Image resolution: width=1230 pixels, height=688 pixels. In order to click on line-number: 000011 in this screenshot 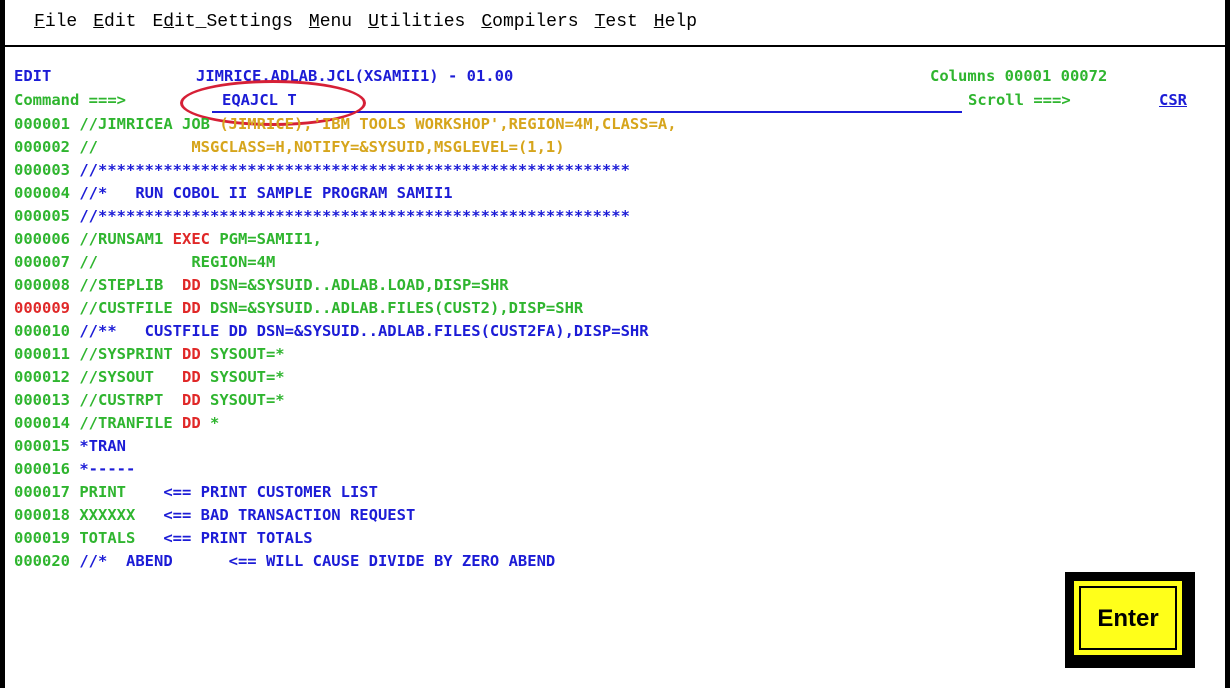, I will do `click(42, 354)`.